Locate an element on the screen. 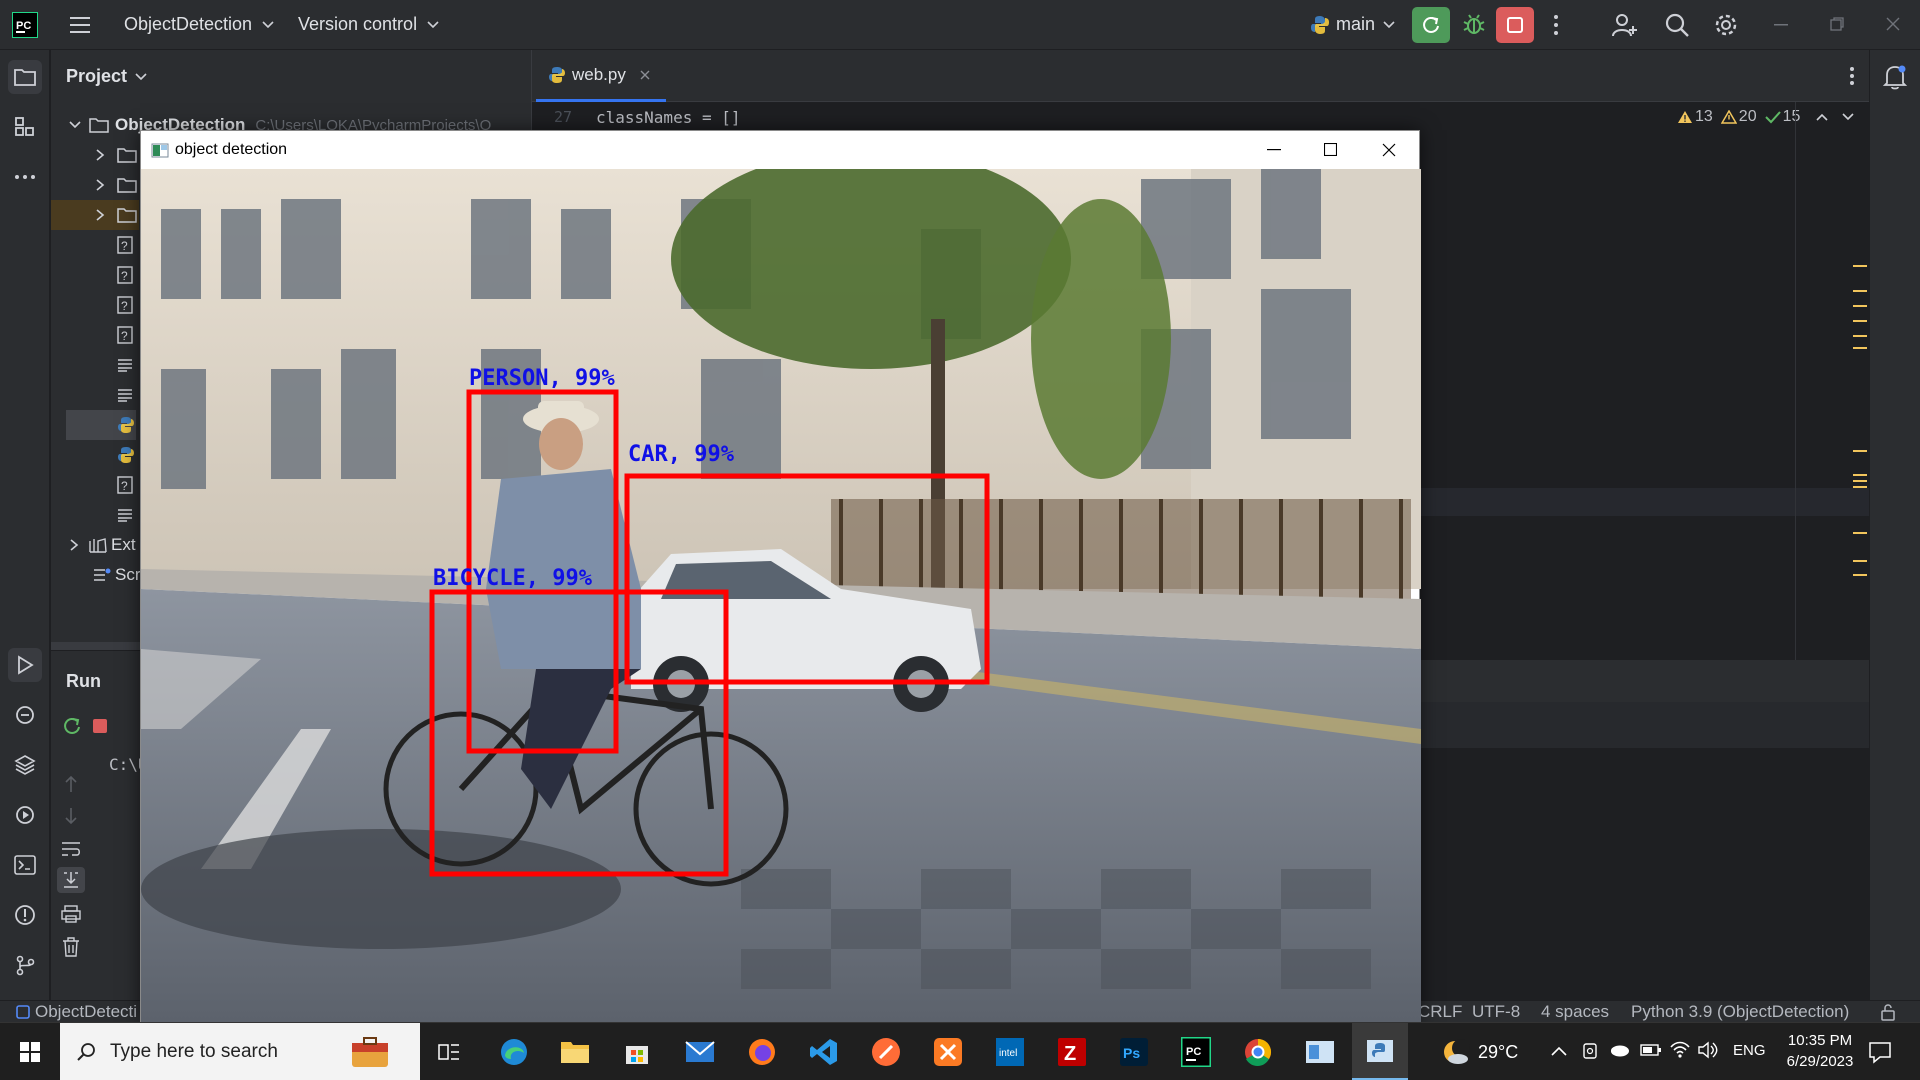 This screenshot has width=1920, height=1080. python-app-taskbar-icon is located at coordinates (1380, 1051).